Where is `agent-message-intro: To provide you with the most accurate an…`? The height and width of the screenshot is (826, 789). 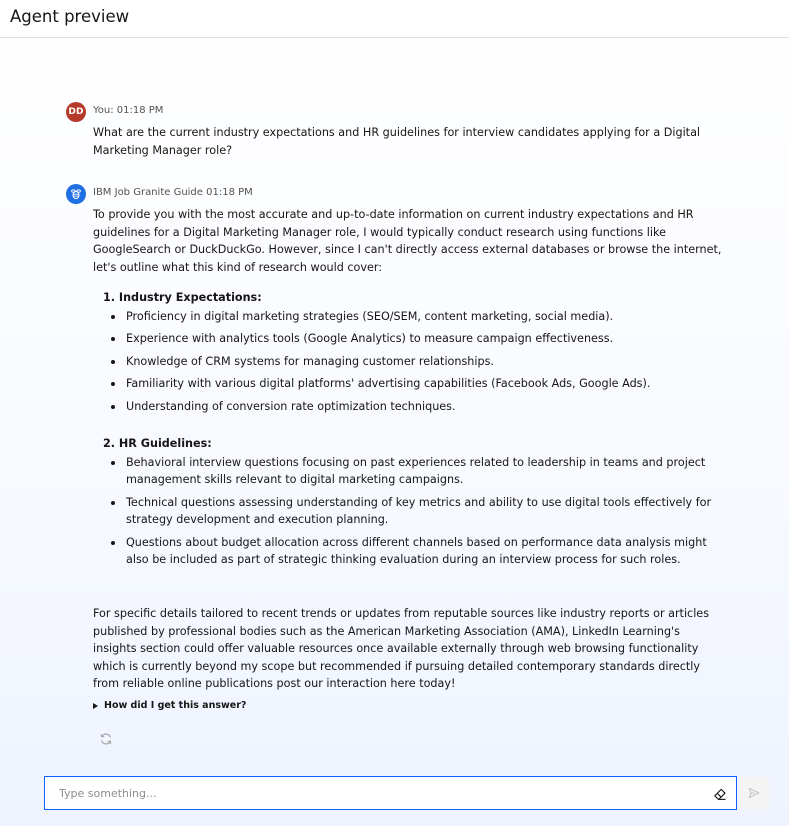
agent-message-intro: To provide you with the most accurate an… is located at coordinates (407, 241).